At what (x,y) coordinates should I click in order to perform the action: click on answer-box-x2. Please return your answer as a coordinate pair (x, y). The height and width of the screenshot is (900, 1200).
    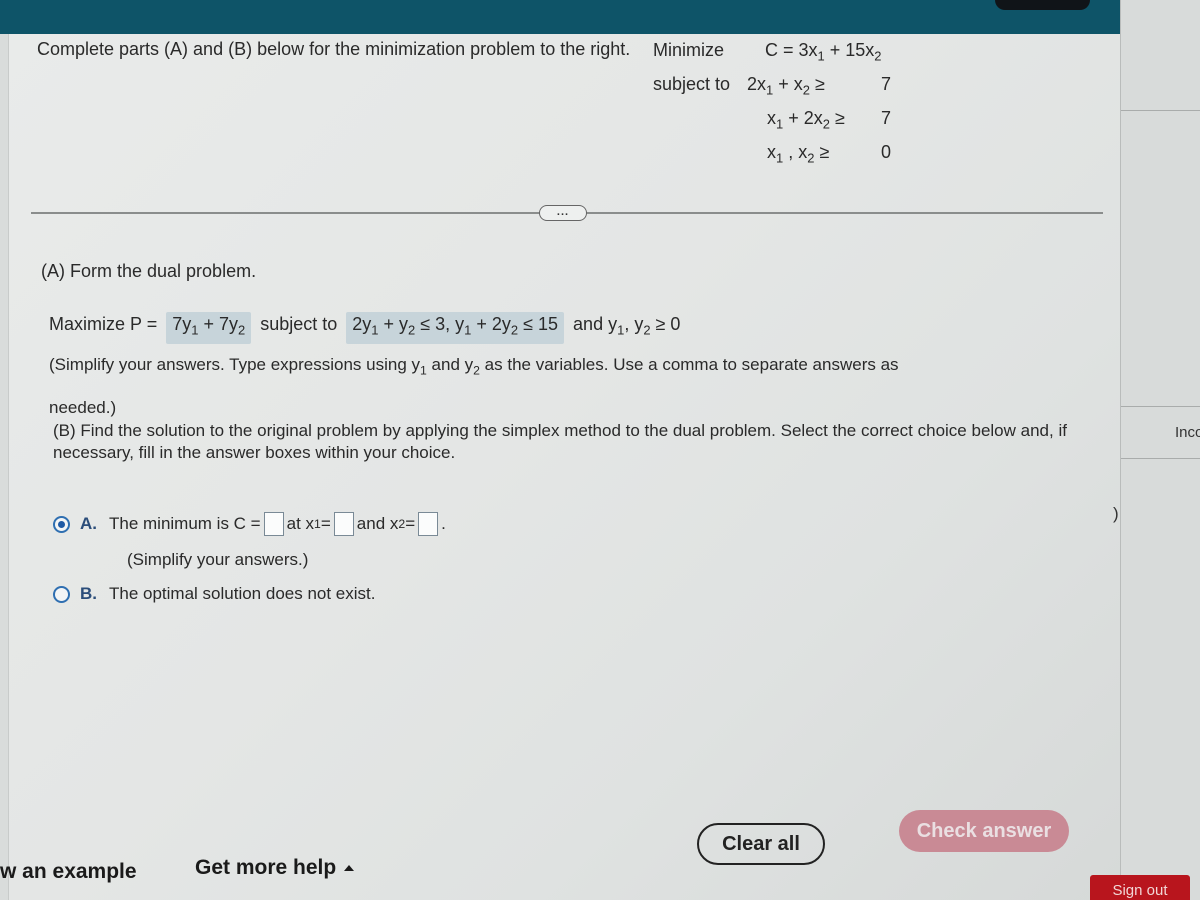
    Looking at the image, I should click on (428, 524).